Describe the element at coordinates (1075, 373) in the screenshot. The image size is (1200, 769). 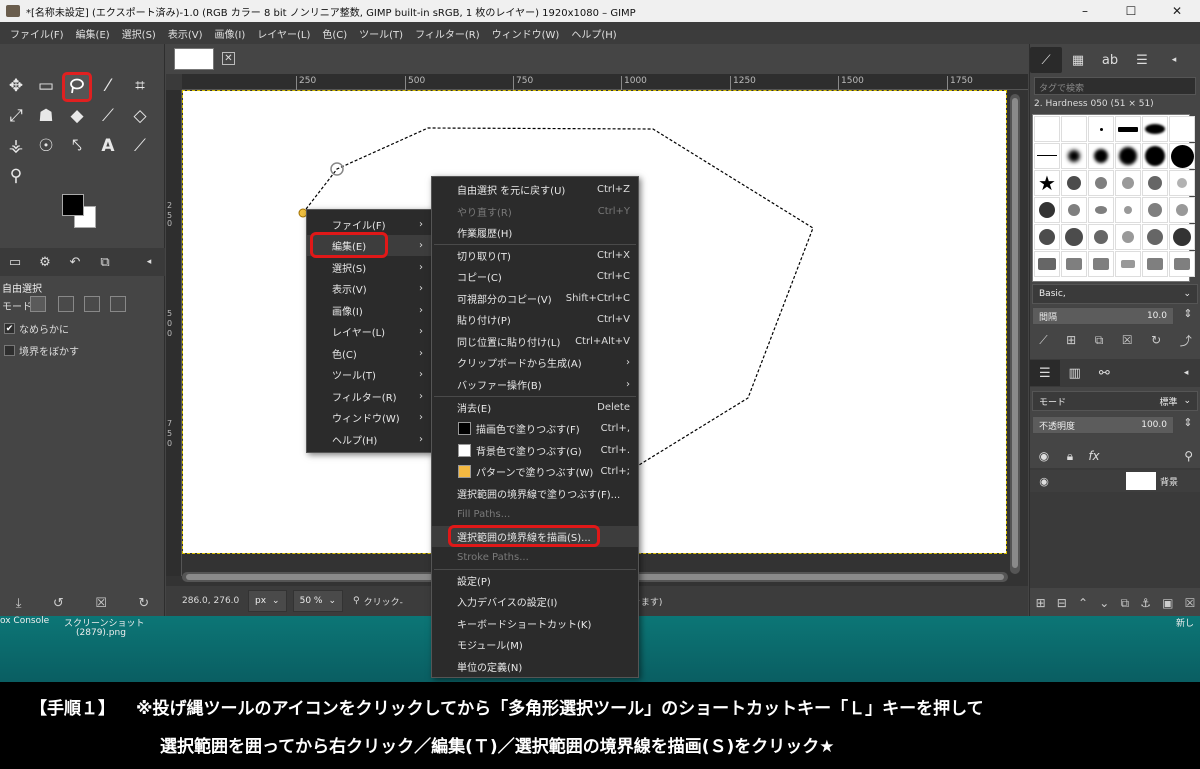
I see `channels-tab-icon: ▥` at that location.